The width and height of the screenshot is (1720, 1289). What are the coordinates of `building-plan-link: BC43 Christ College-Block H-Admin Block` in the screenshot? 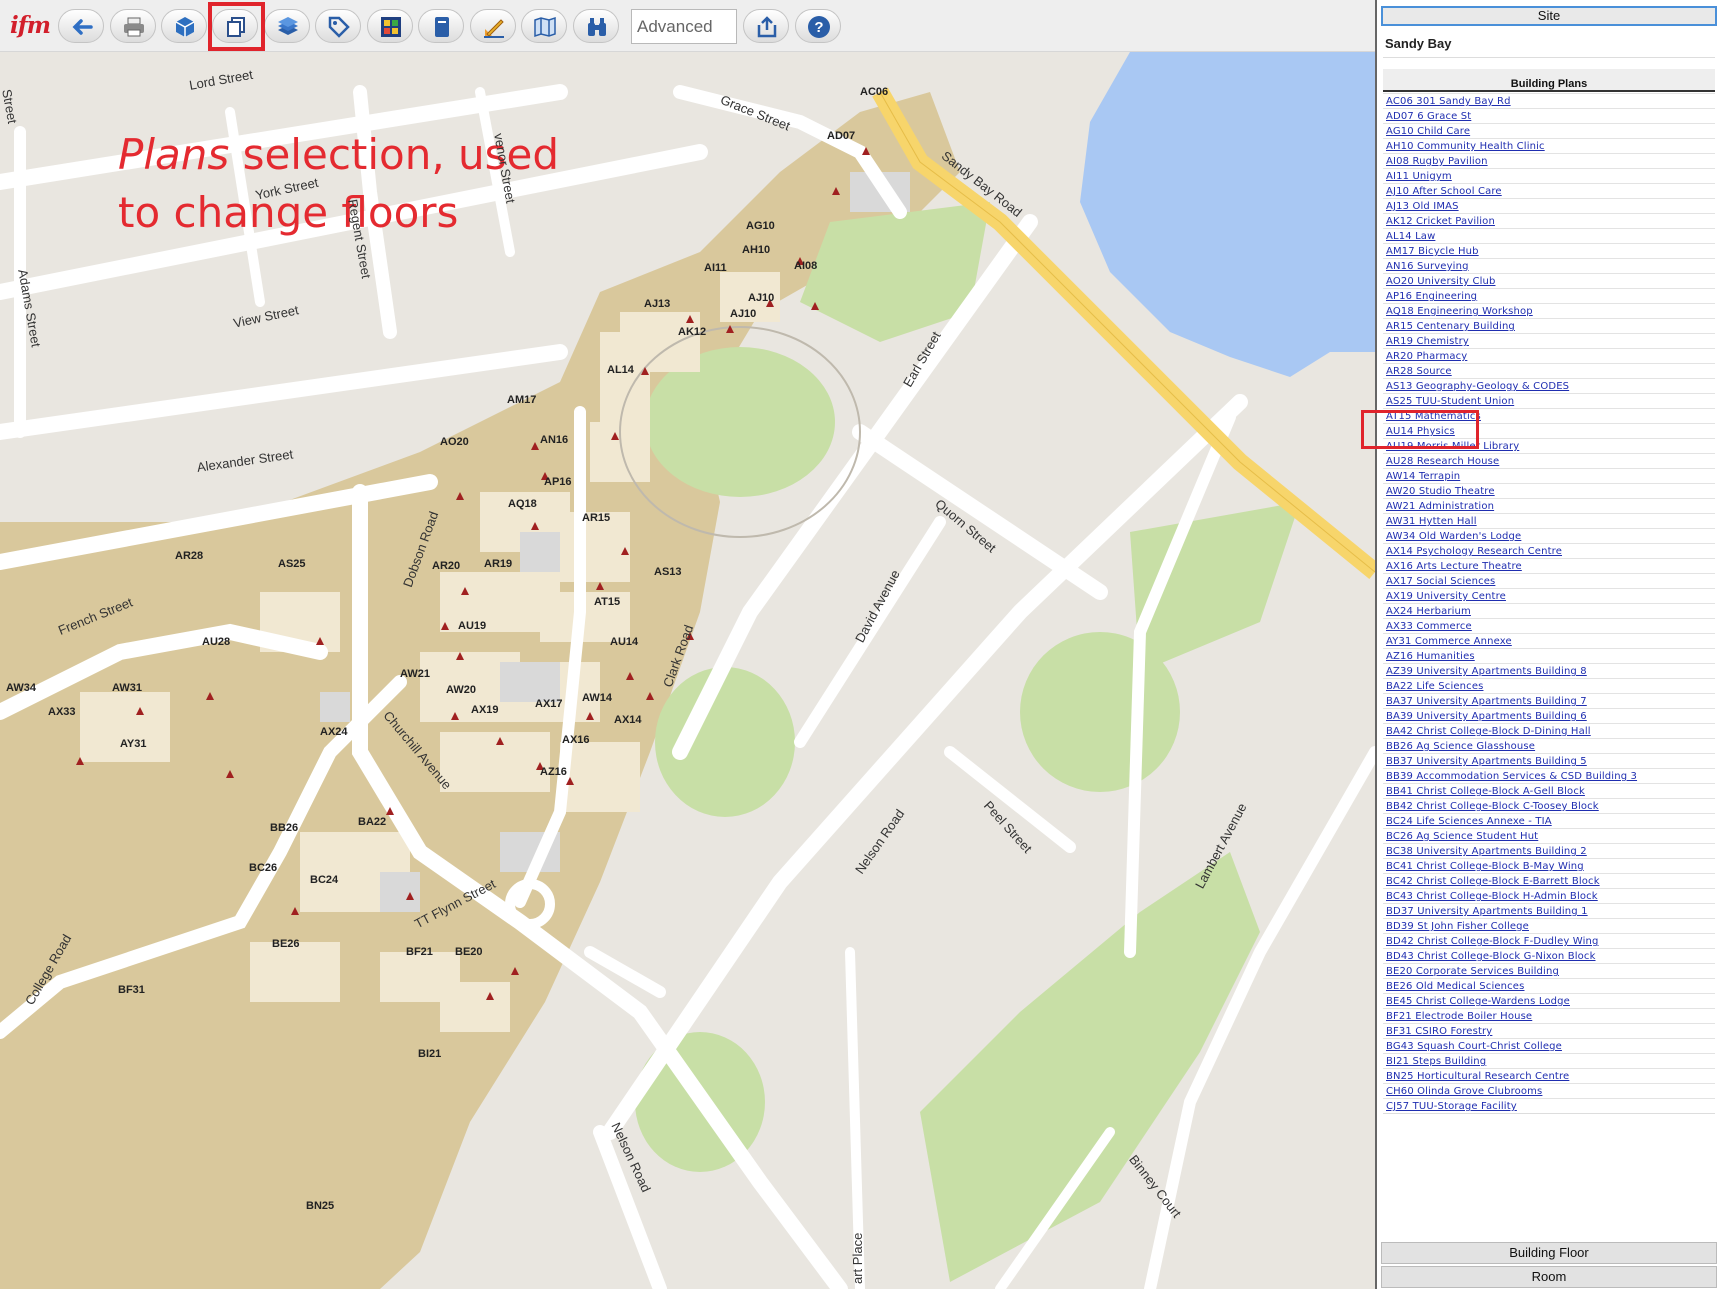 It's located at (1492, 896).